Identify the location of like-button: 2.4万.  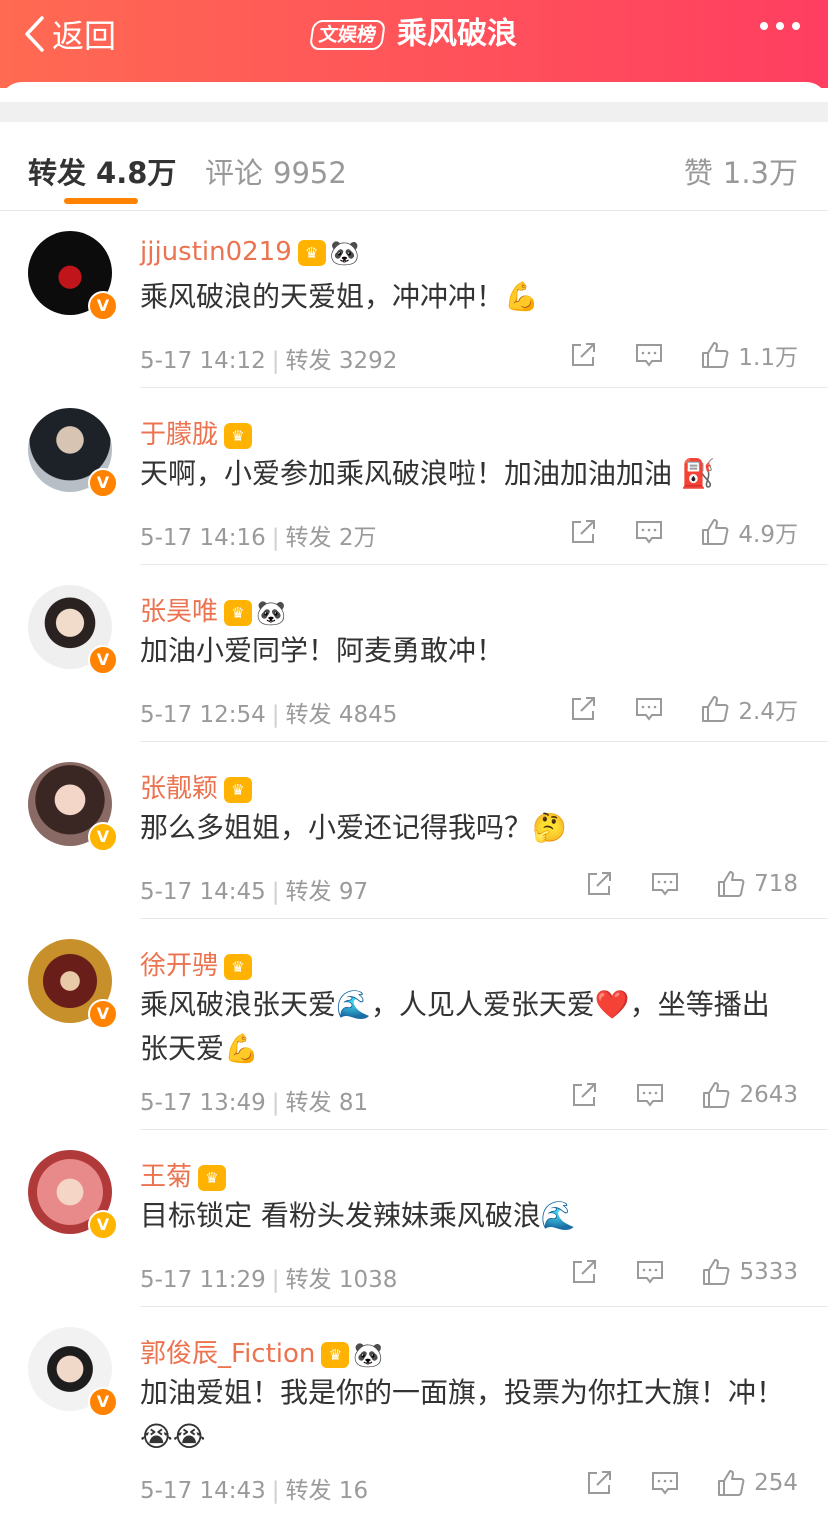
(749, 709).